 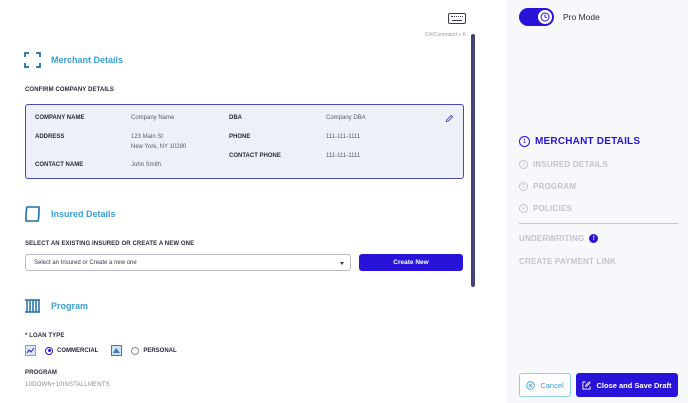 I want to click on close-and-save-draft-button: Close and Save Draft, so click(x=627, y=385).